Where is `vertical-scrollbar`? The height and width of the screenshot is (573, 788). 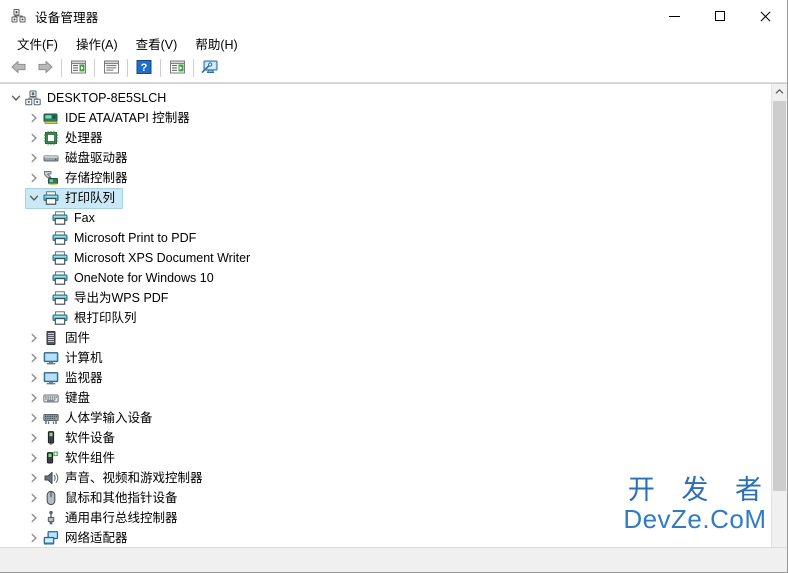 vertical-scrollbar is located at coordinates (779, 315).